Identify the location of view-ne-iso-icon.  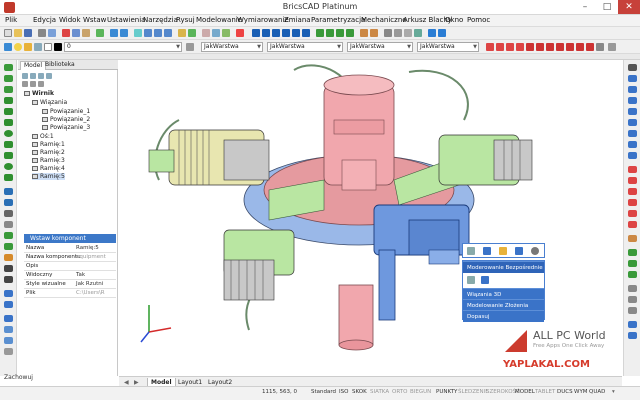
(340, 33).